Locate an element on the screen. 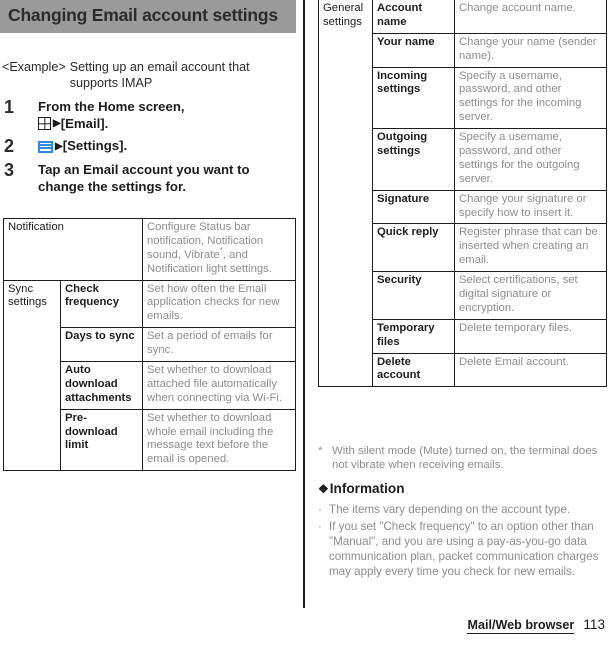 The height and width of the screenshot is (645, 609). step-number: 2 is located at coordinates (9, 146).